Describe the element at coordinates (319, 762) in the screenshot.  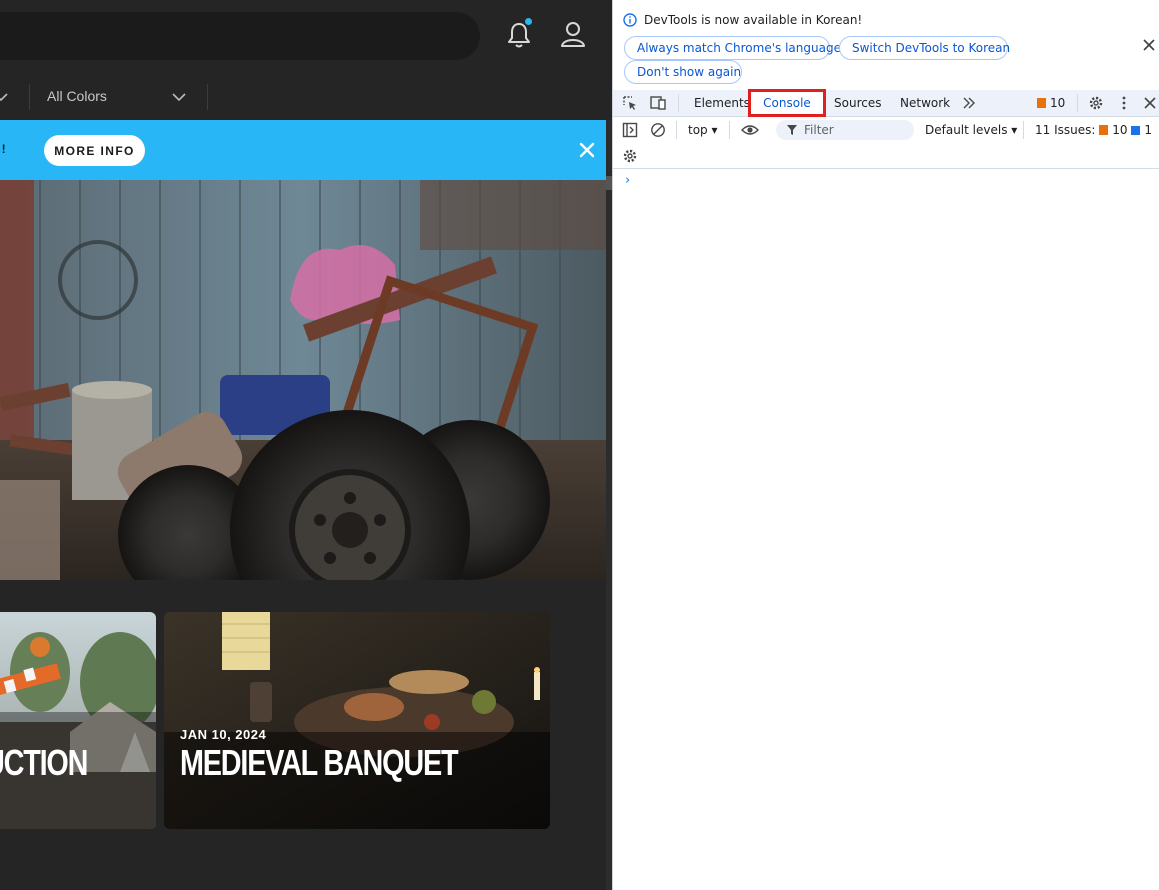
I see `card-title: MEDIEVAL BANQUET` at that location.